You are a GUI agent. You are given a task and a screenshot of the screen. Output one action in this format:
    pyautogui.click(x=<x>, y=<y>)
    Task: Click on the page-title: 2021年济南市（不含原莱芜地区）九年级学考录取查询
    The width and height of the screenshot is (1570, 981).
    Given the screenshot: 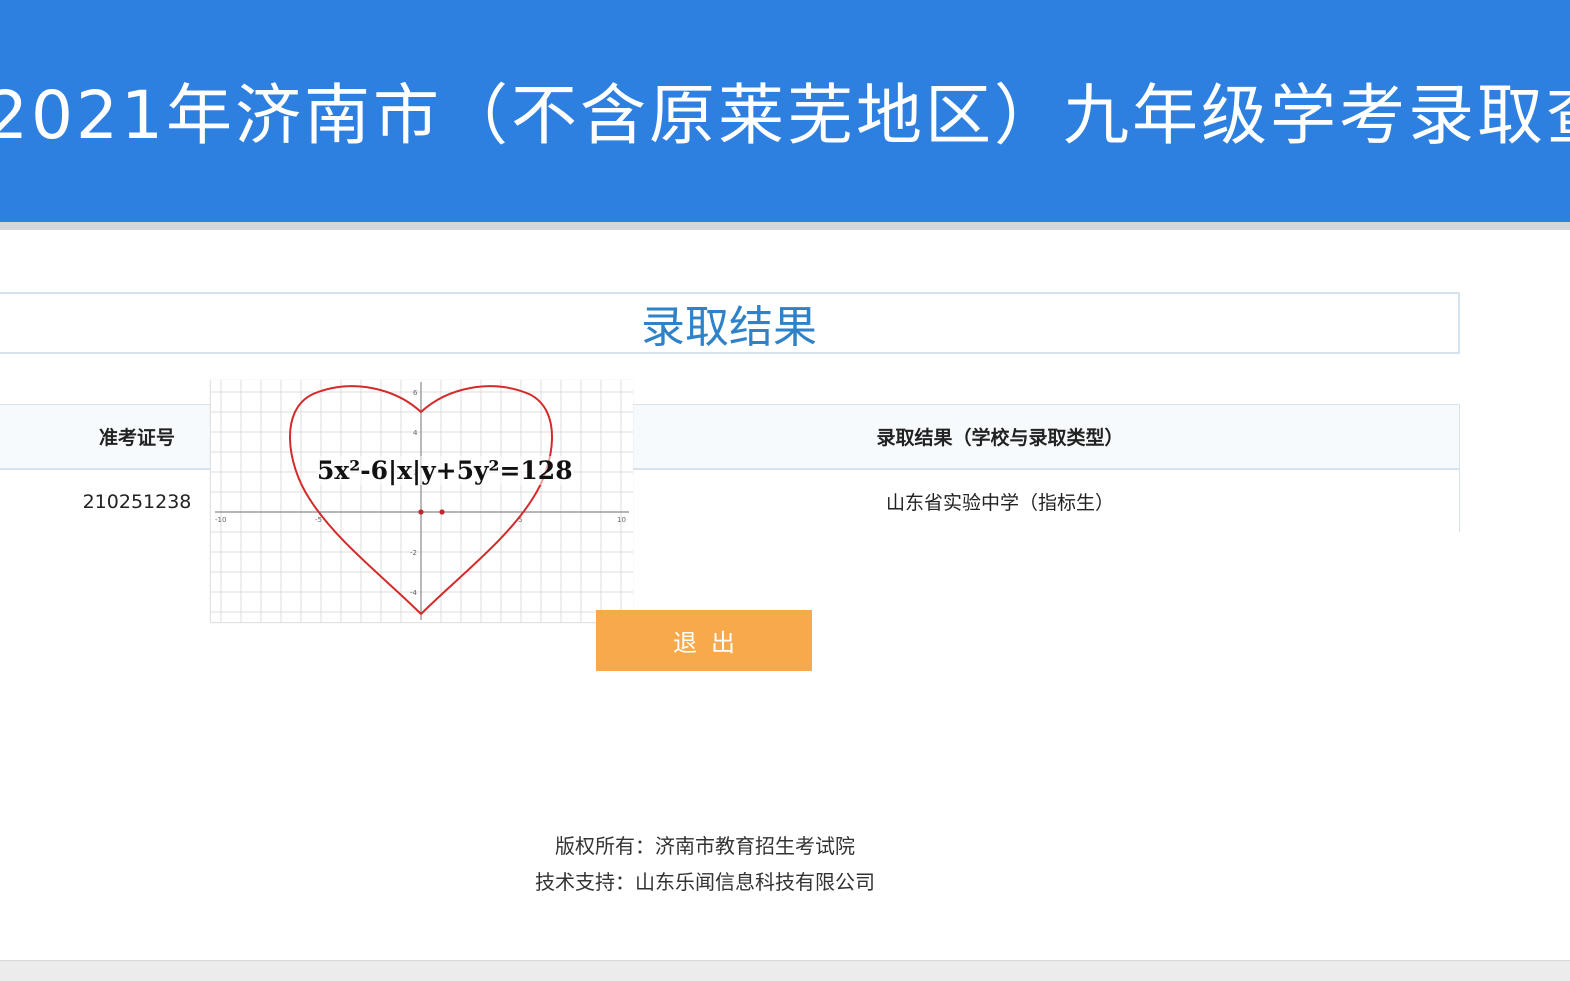 What is the action you would take?
    pyautogui.click(x=785, y=115)
    